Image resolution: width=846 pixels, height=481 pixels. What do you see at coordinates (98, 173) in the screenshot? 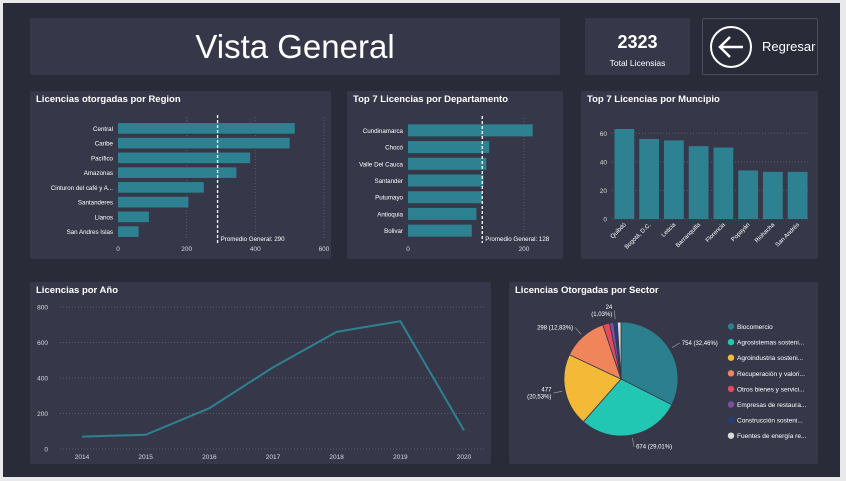
I see `region-category-label: Amazonas` at bounding box center [98, 173].